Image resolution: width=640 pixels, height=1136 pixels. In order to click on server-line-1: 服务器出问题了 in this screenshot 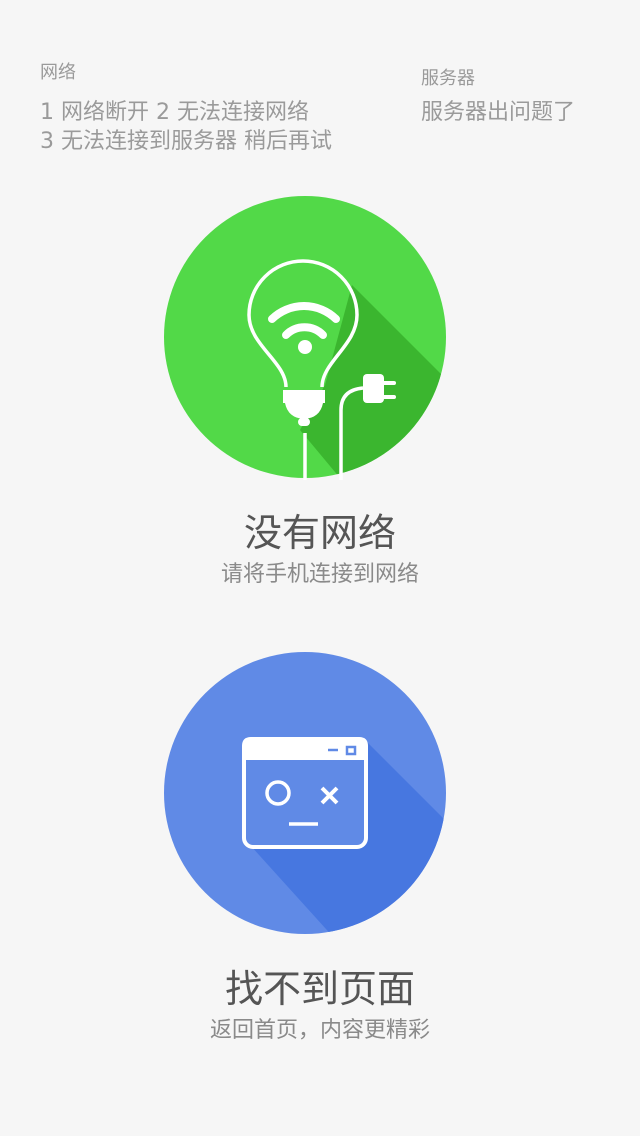, I will do `click(498, 112)`.